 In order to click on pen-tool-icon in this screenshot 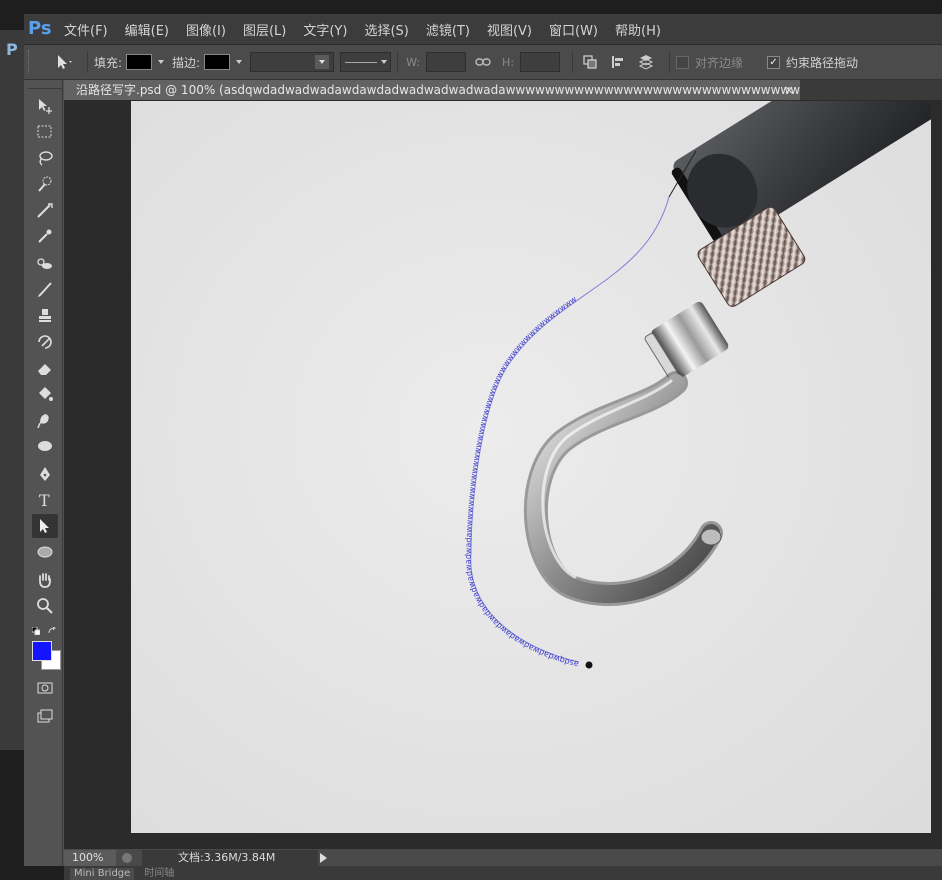, I will do `click(45, 474)`.